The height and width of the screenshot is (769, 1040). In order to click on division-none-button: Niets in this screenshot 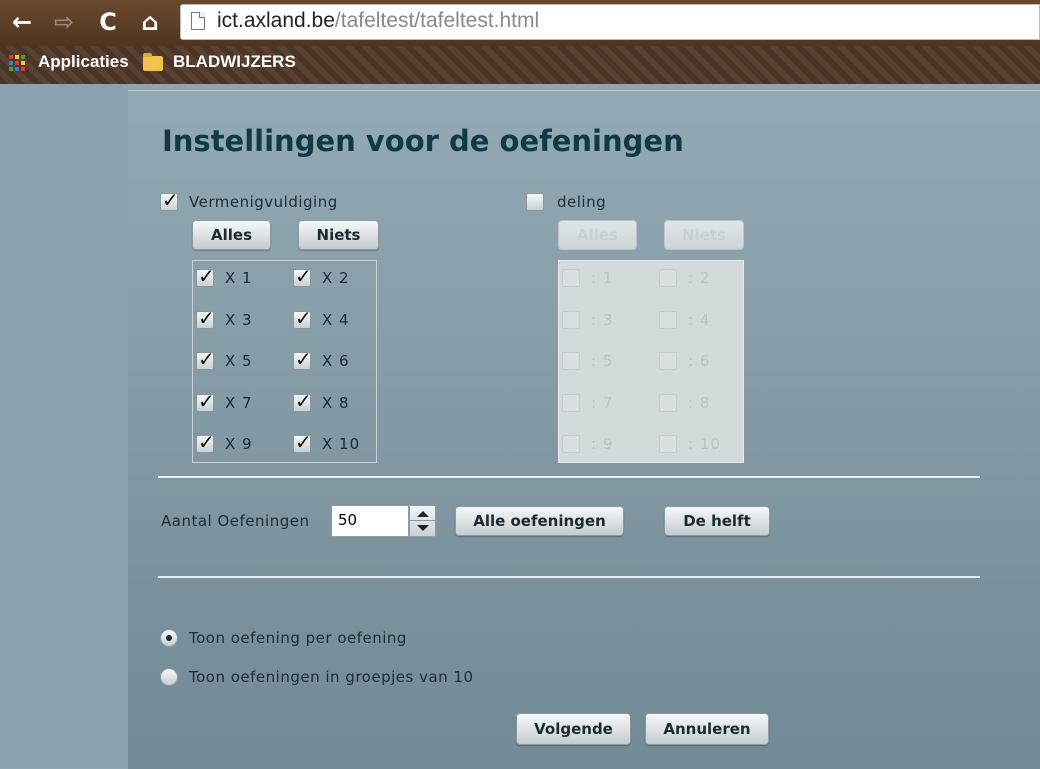, I will do `click(704, 235)`.